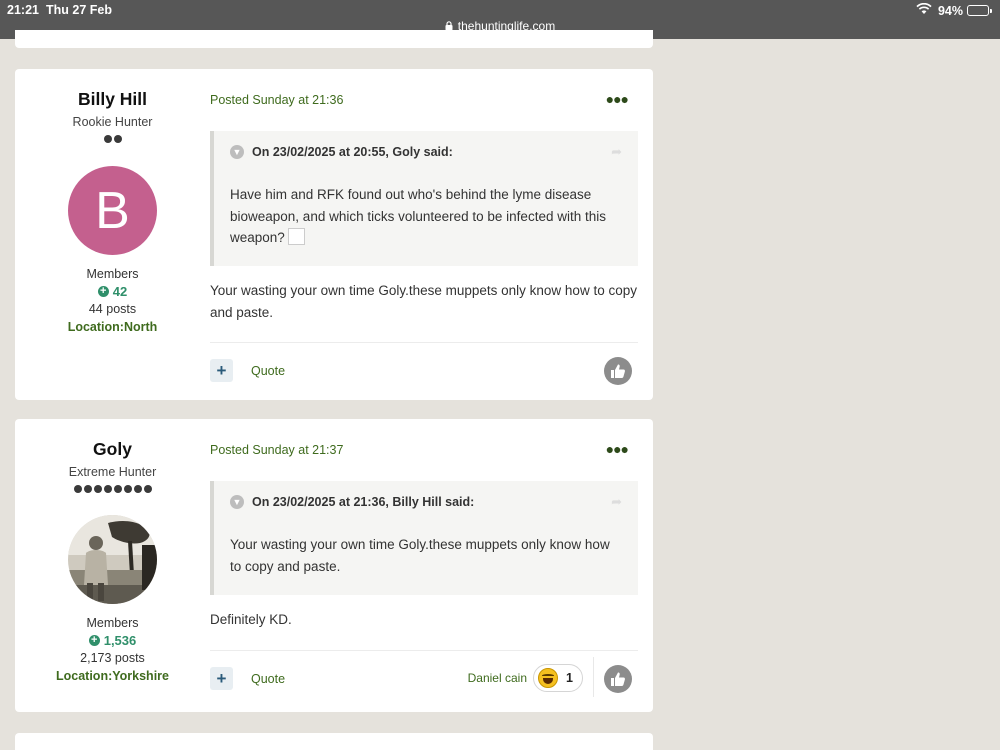 The width and height of the screenshot is (1000, 750). What do you see at coordinates (569, 678) in the screenshot?
I see `reaction-count: 1` at bounding box center [569, 678].